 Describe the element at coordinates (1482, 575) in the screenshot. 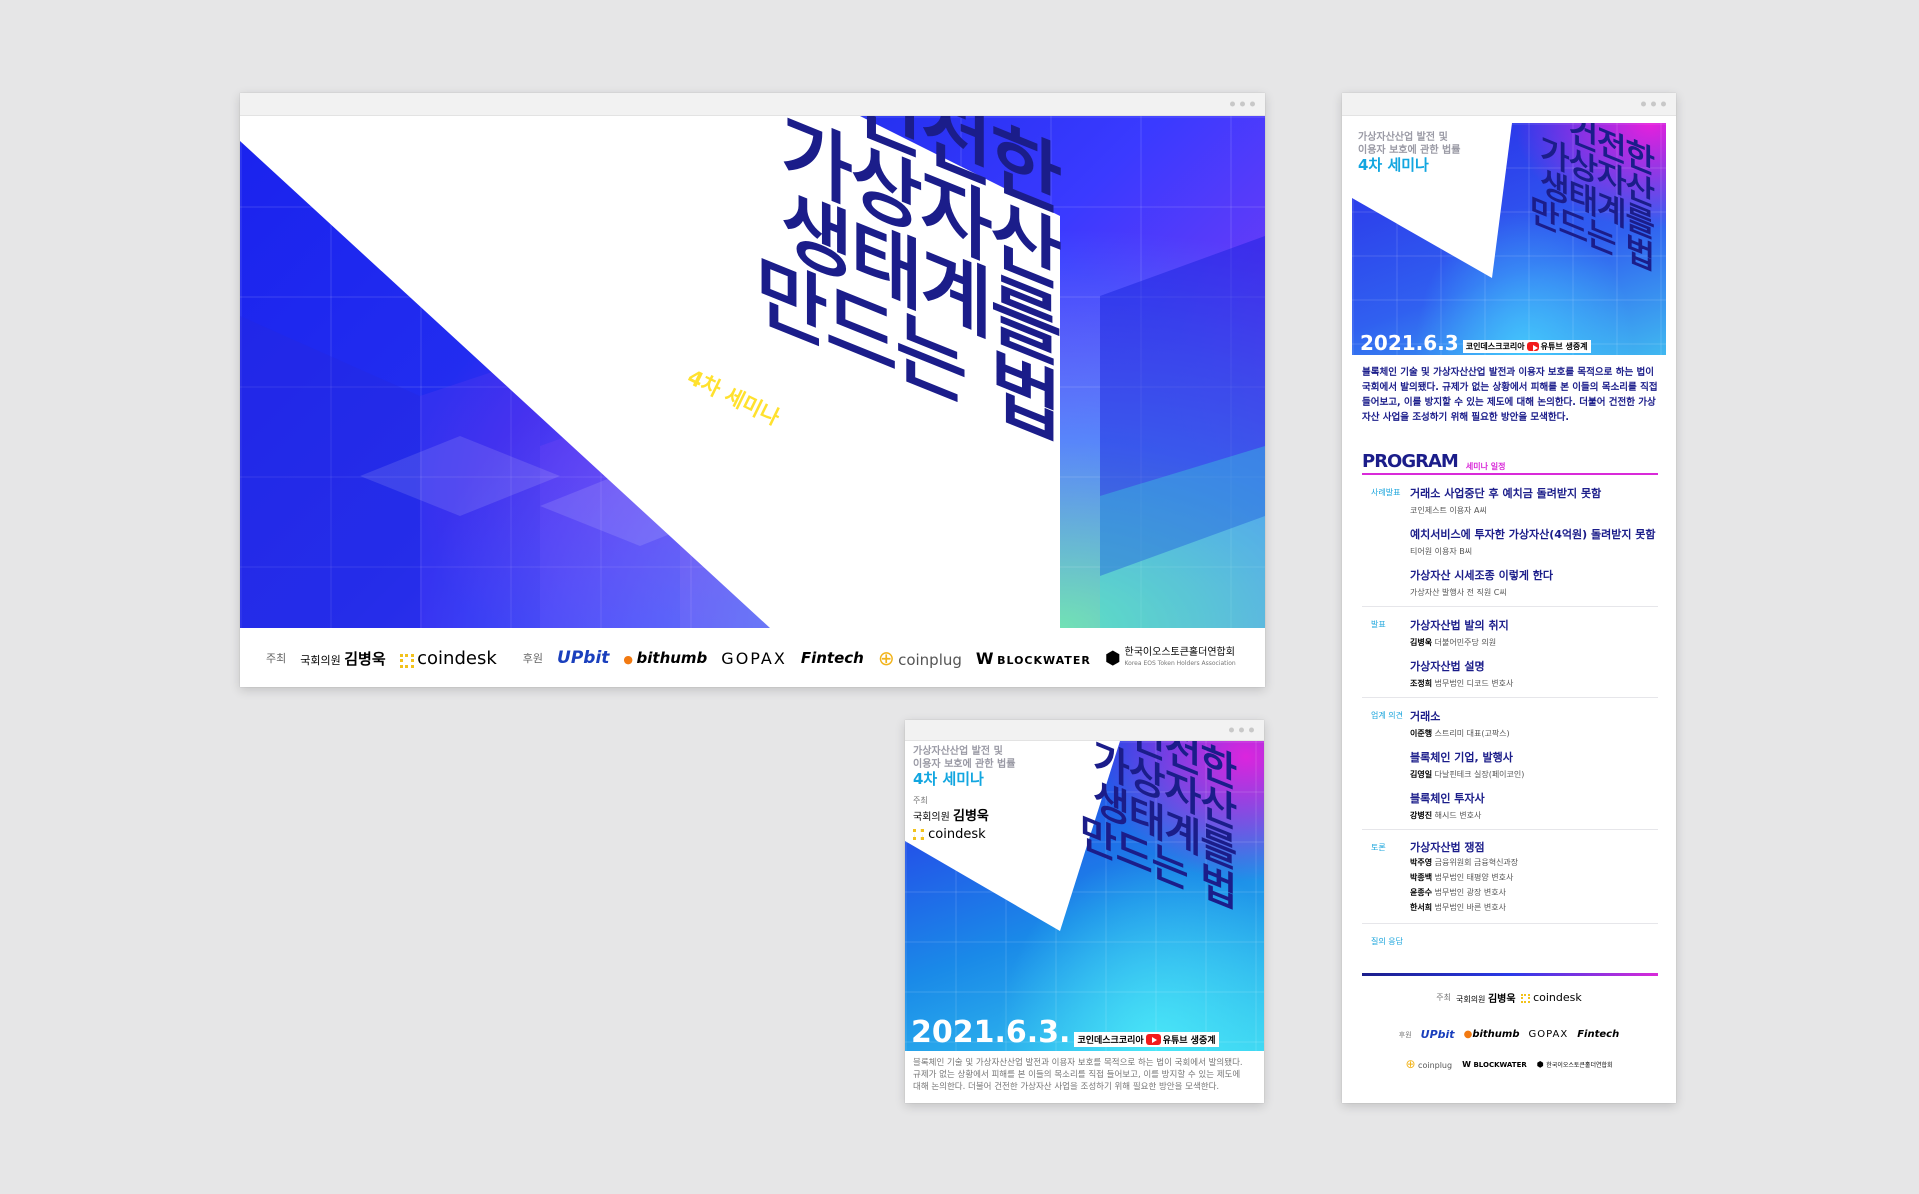

I see `session-title: 가상자산 시세조종 이렇게 한다` at that location.